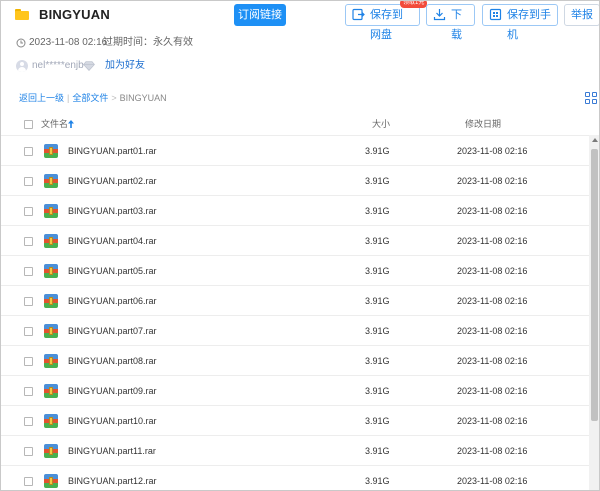 Image resolution: width=600 pixels, height=491 pixels. I want to click on folder-icon, so click(22, 14).